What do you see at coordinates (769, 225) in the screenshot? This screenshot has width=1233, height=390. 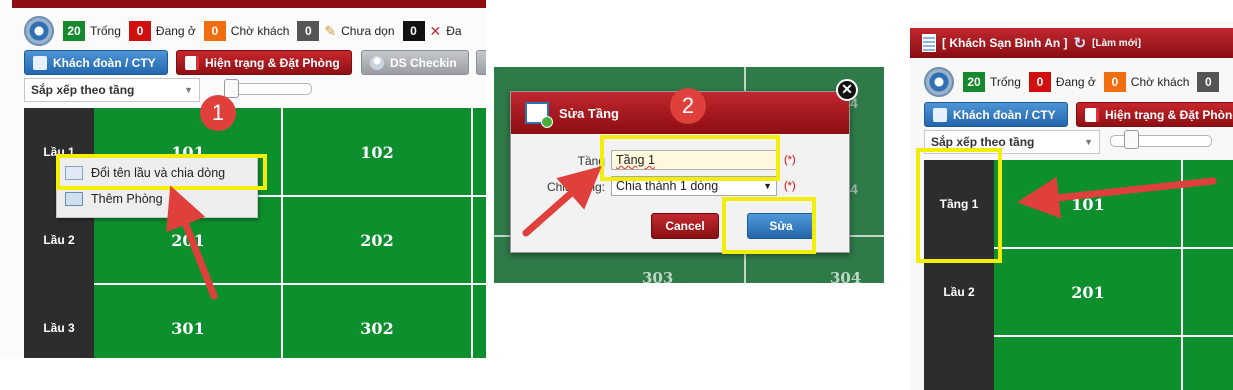 I see `highlight-submit-button` at bounding box center [769, 225].